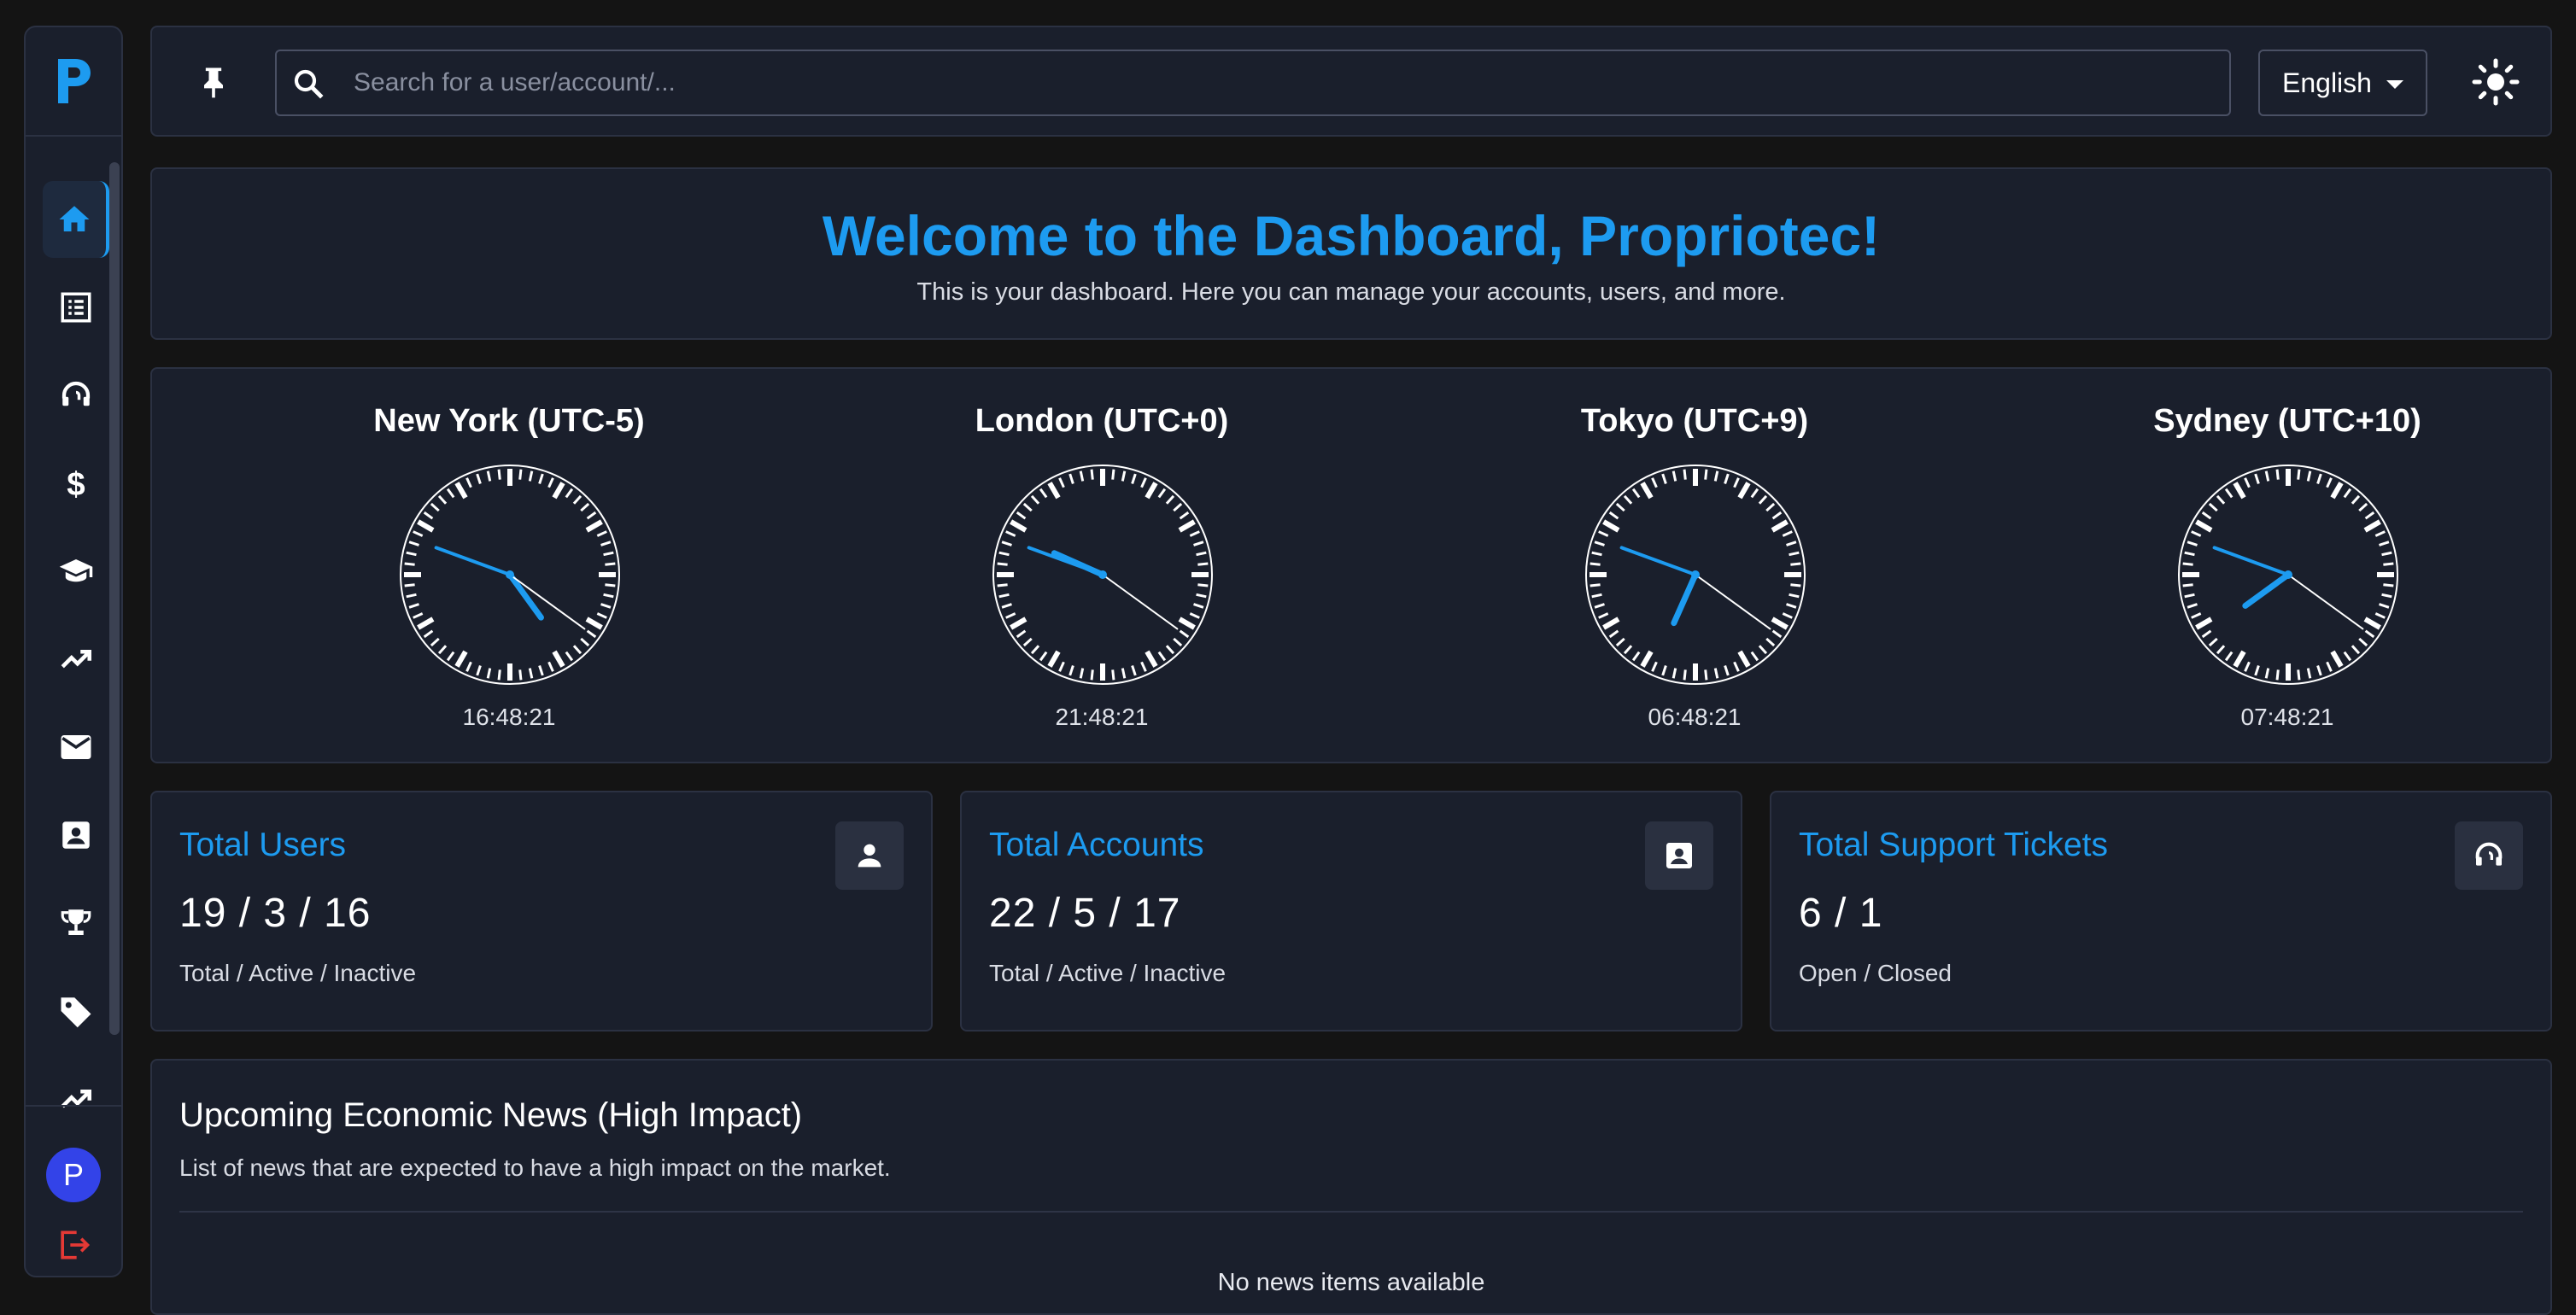  Describe the element at coordinates (73, 1245) in the screenshot. I see `logout-icon` at that location.